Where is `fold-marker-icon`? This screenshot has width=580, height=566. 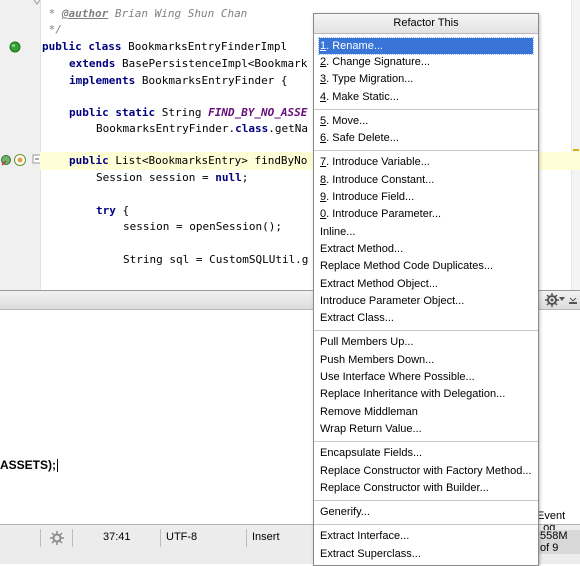
fold-marker-icon is located at coordinates (37, 3).